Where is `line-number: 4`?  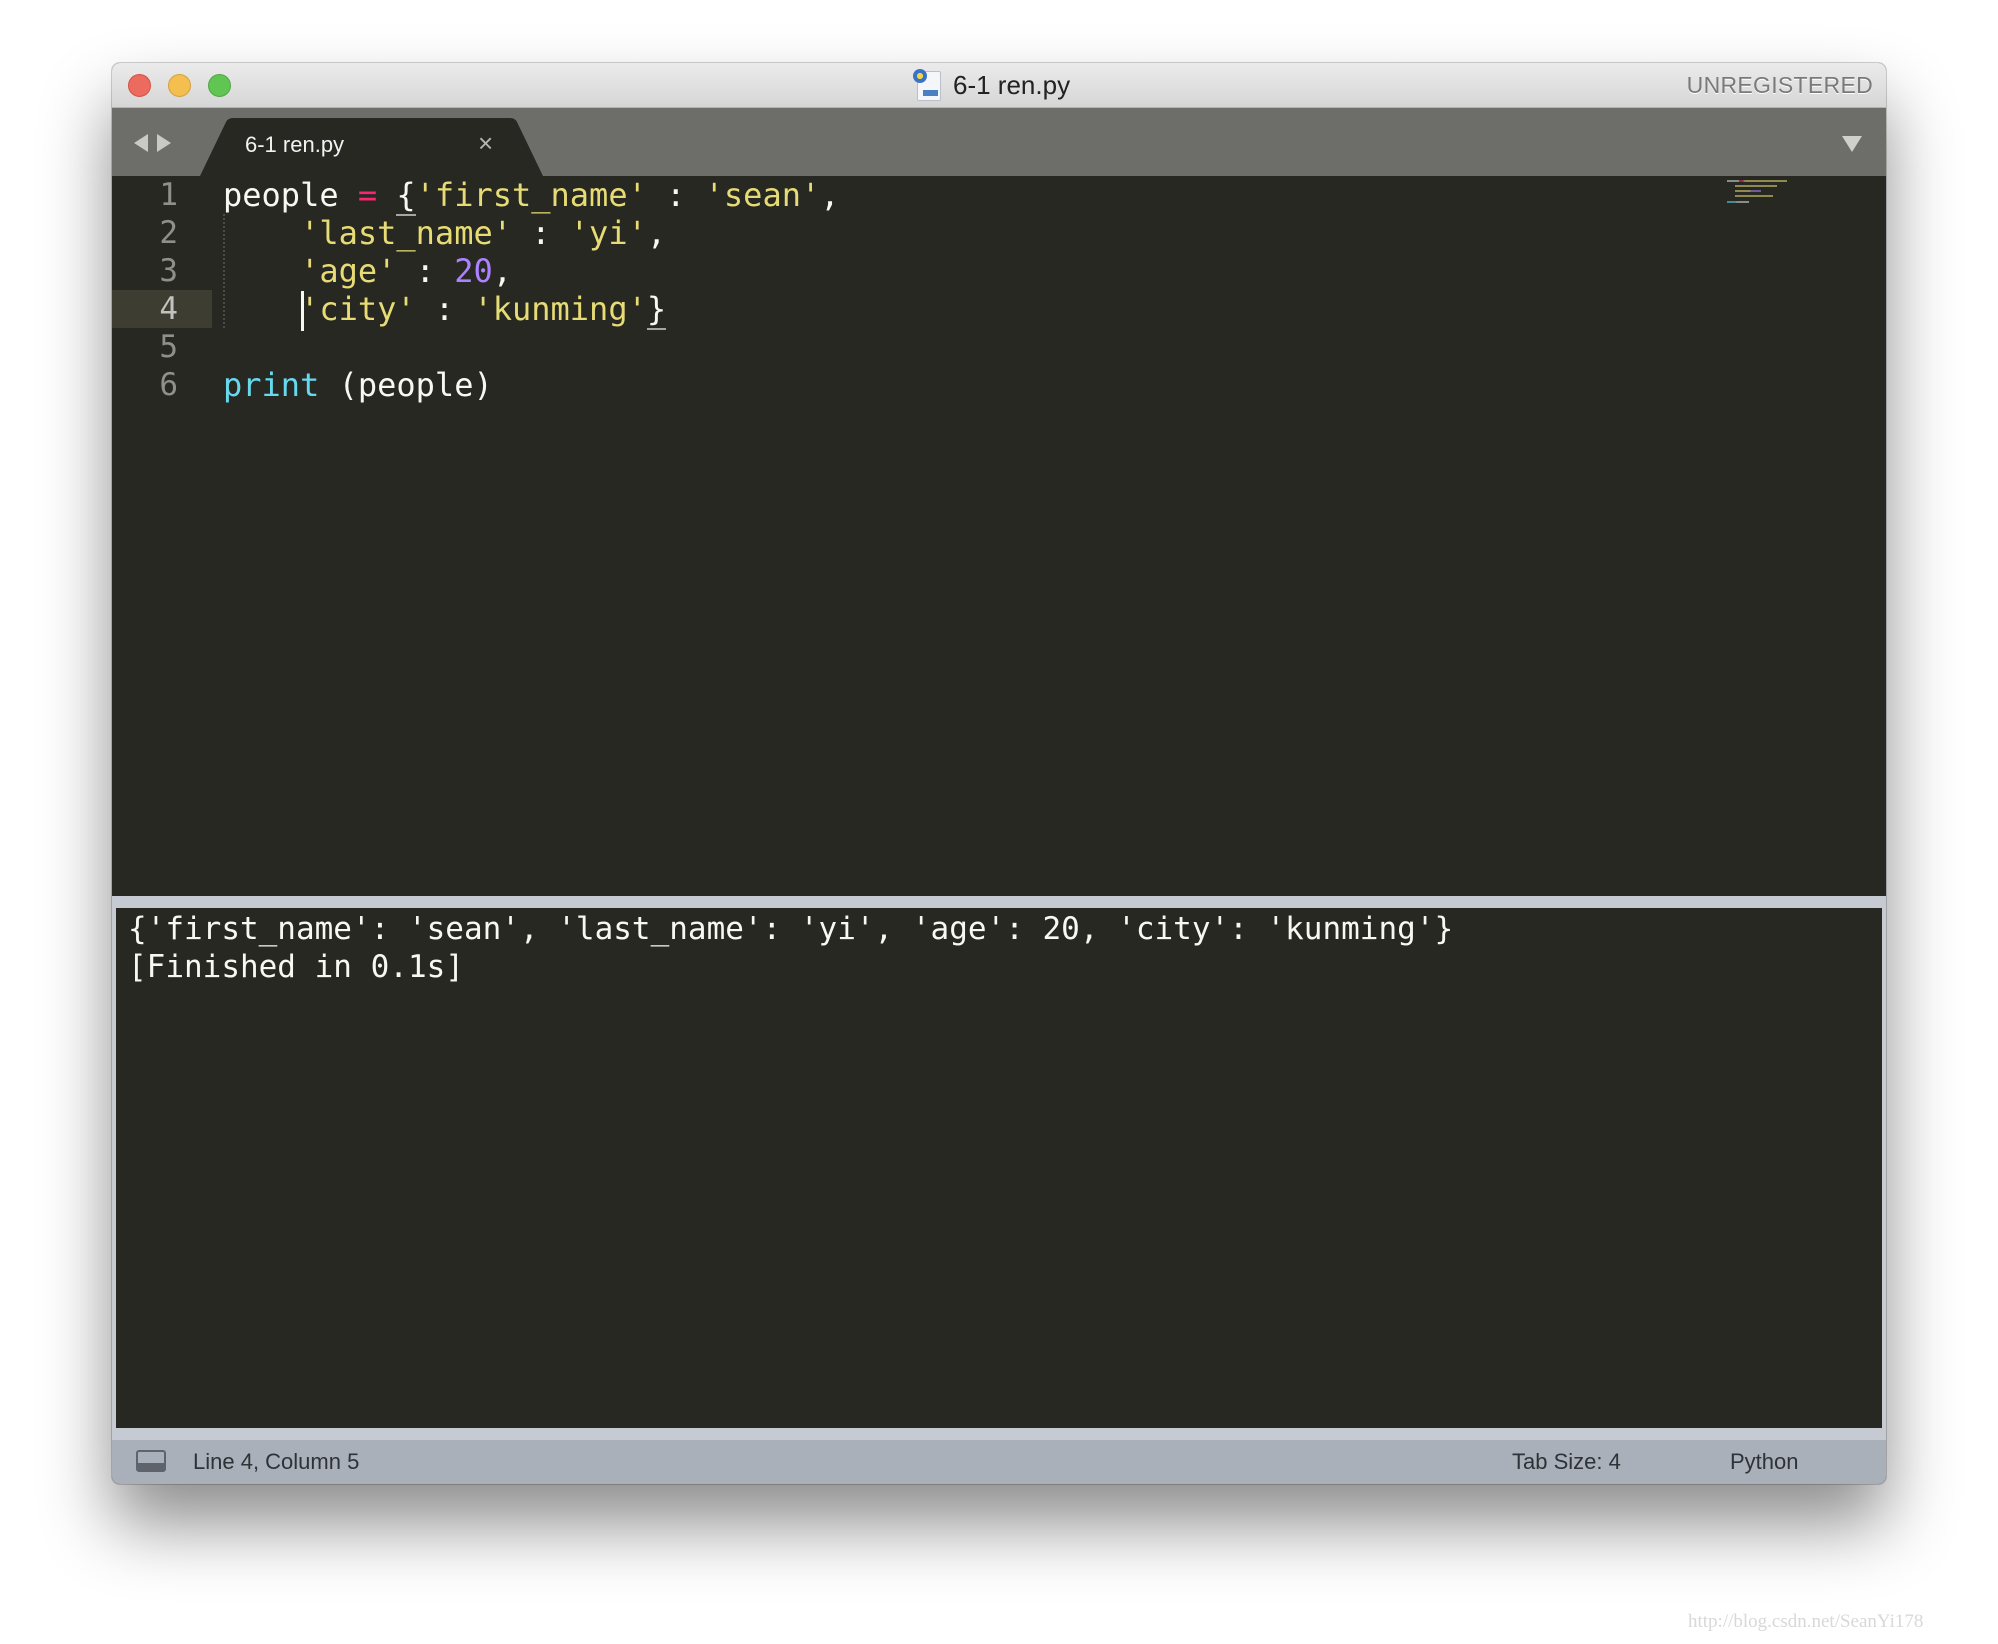
line-number: 4 is located at coordinates (168, 309).